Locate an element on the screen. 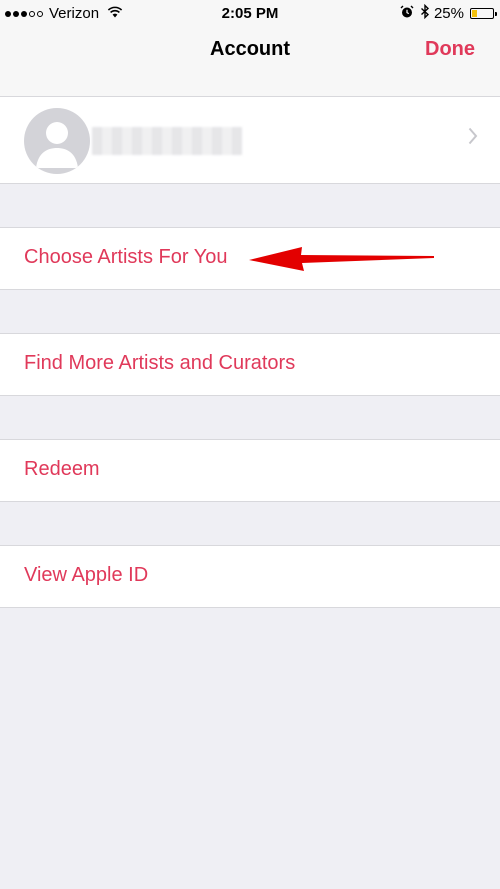 Image resolution: width=500 pixels, height=889 pixels. battery-fill is located at coordinates (474, 13).